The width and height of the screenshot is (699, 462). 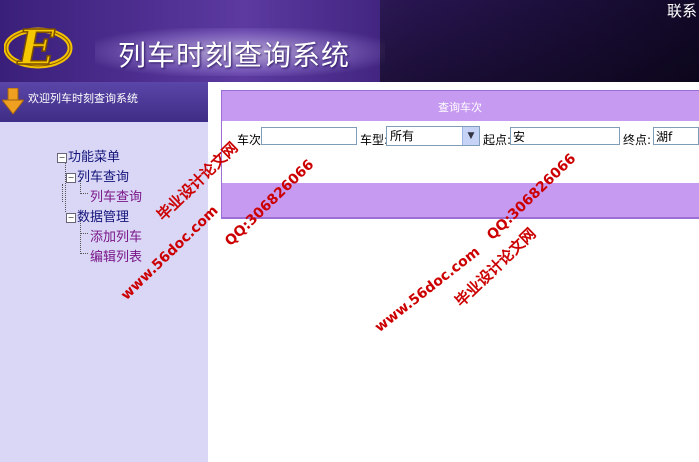 What do you see at coordinates (374, 140) in the screenshot?
I see `train-type-label: 车型:` at bounding box center [374, 140].